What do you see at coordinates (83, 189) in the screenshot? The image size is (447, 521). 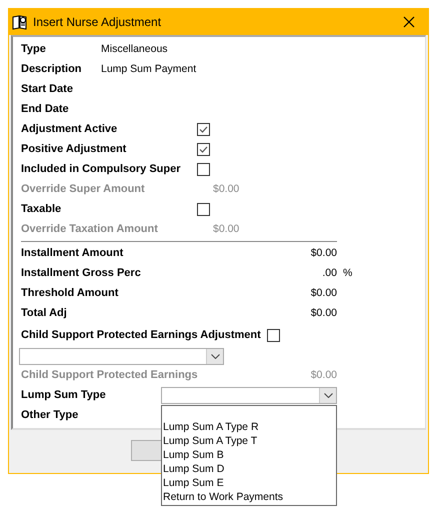 I see `field-label: Override Super Amount` at bounding box center [83, 189].